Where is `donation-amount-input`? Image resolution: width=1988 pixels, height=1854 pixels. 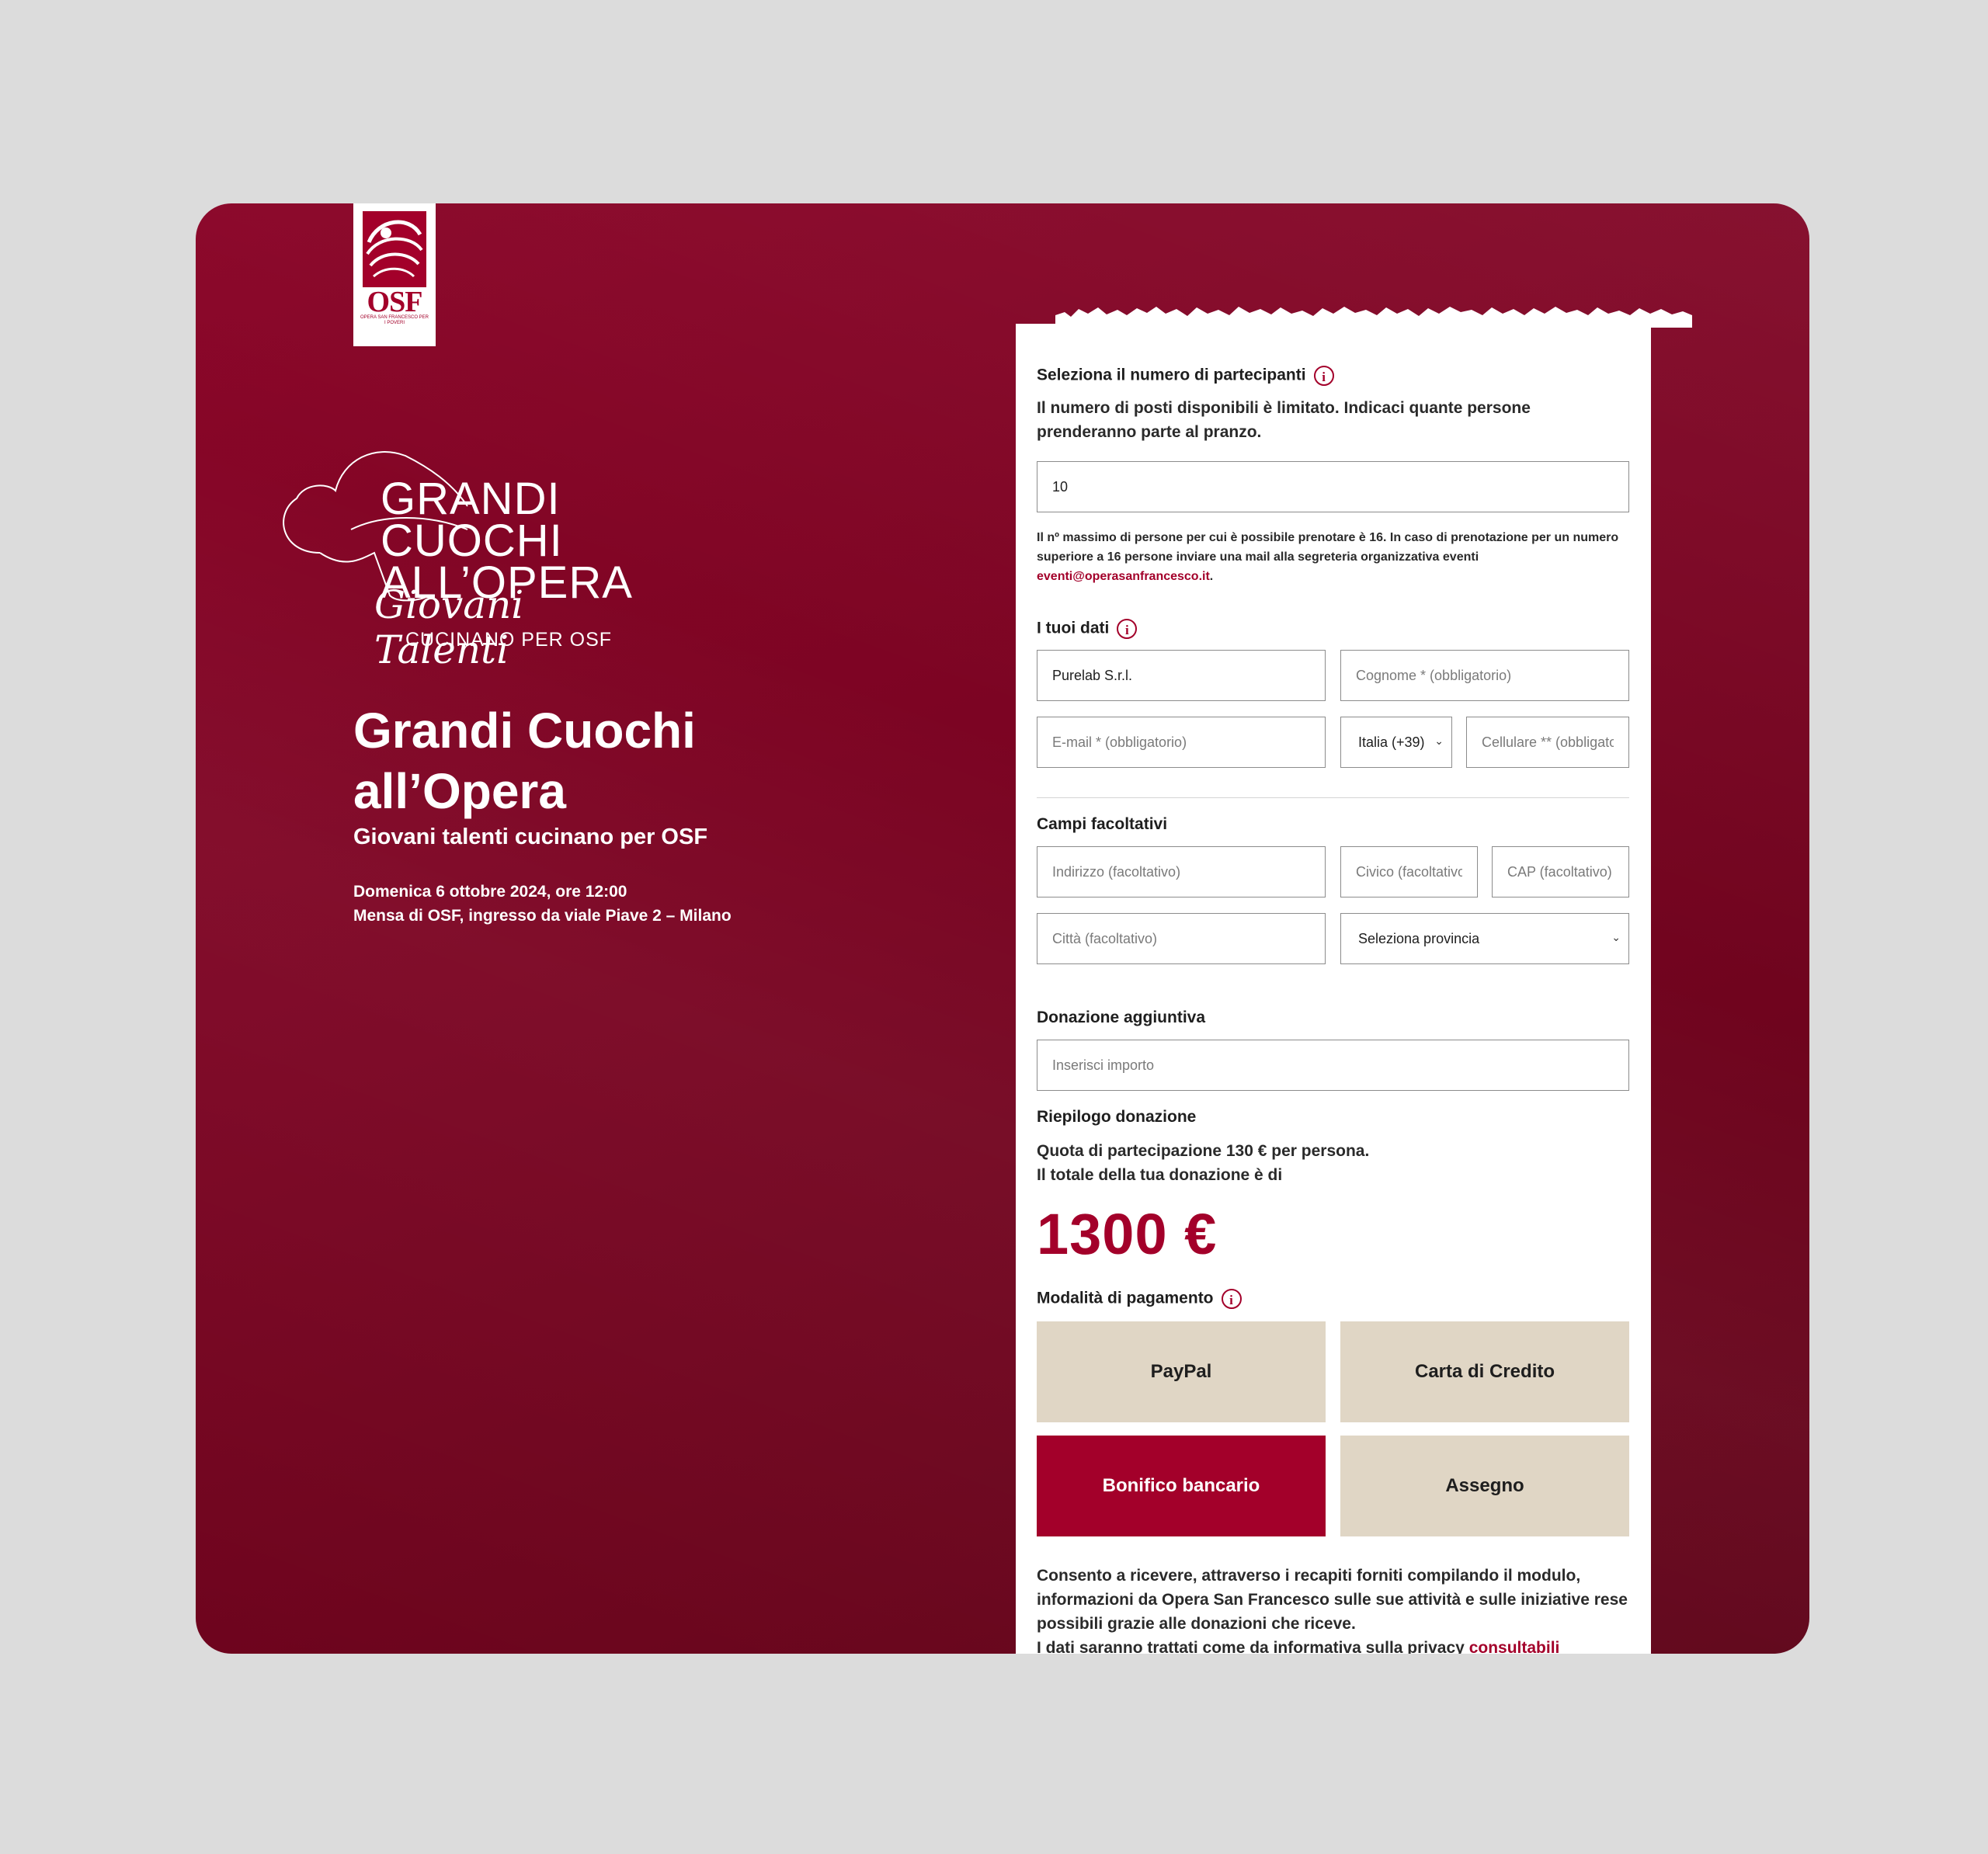
donation-amount-input is located at coordinates (1333, 1065).